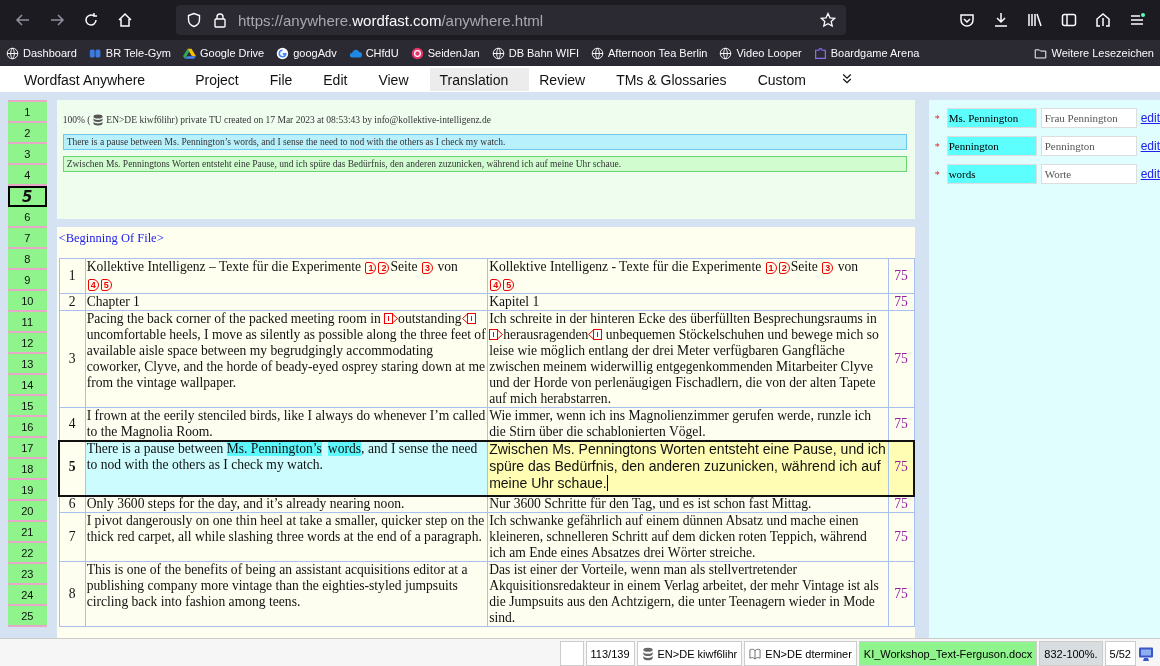  I want to click on arrow-left-icon, so click(23, 20).